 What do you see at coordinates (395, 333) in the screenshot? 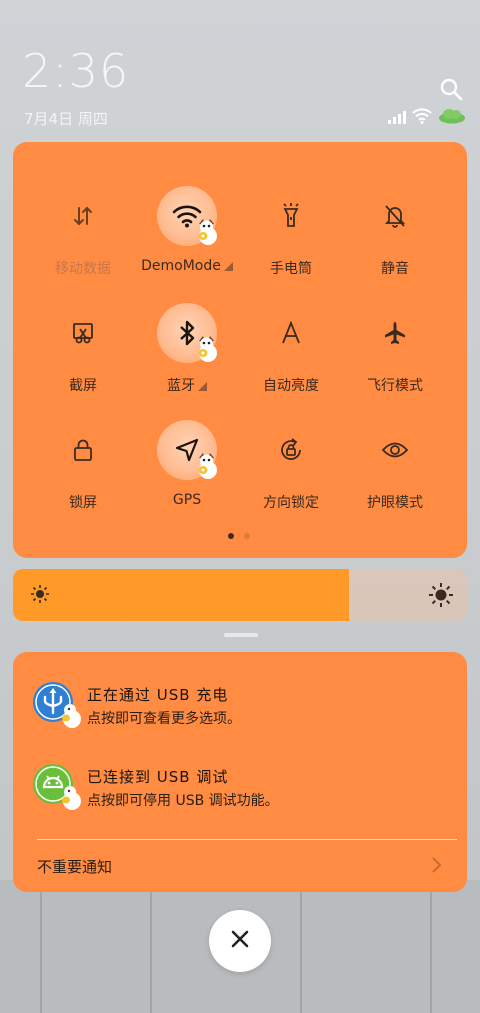
I see `airplane-icon` at bounding box center [395, 333].